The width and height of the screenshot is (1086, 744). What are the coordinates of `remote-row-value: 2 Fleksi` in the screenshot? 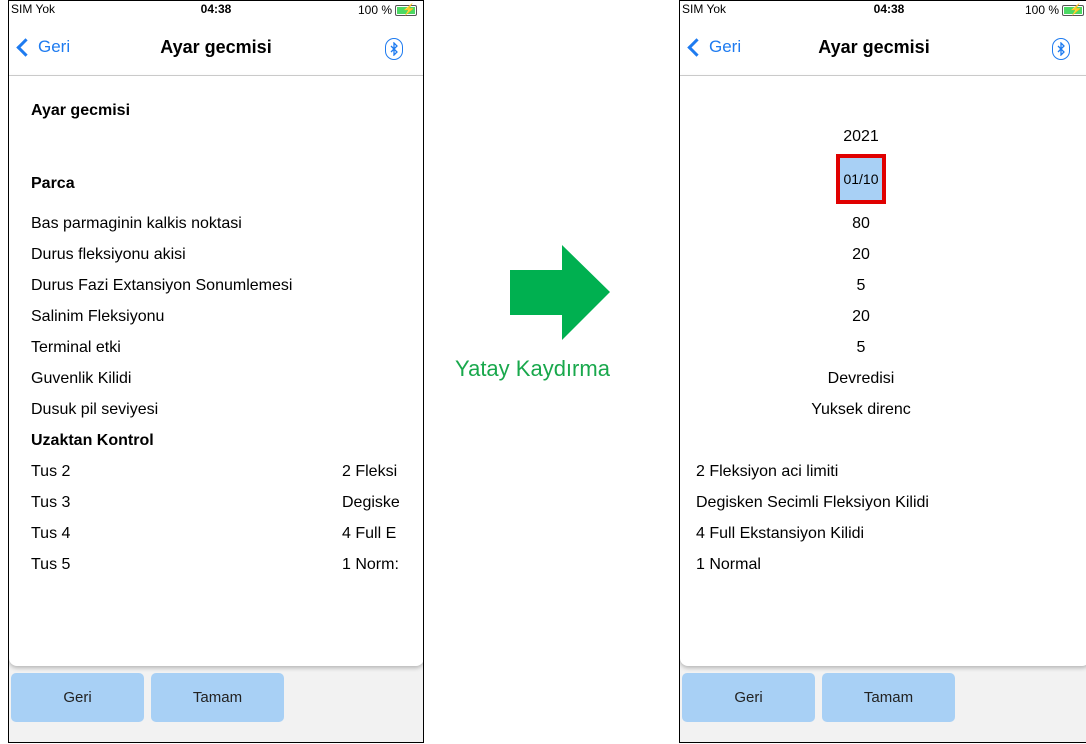 It's located at (370, 471).